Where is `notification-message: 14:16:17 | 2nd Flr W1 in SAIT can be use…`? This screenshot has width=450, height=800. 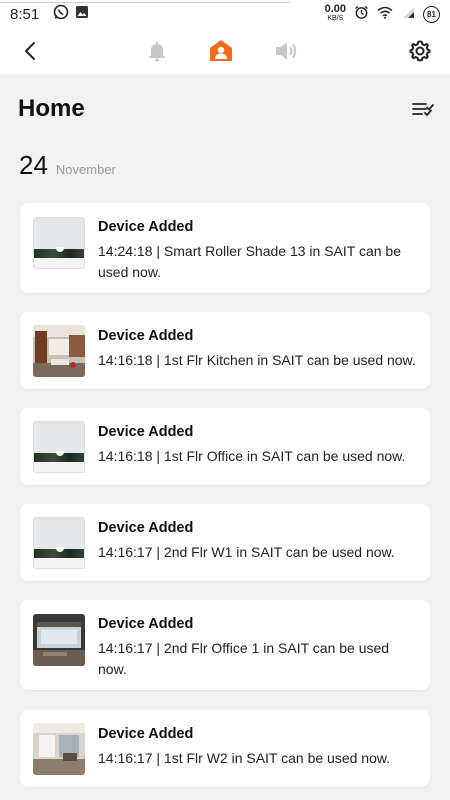
notification-message: 14:16:17 | 2nd Flr W1 in SAIT can be use… is located at coordinates (246, 552).